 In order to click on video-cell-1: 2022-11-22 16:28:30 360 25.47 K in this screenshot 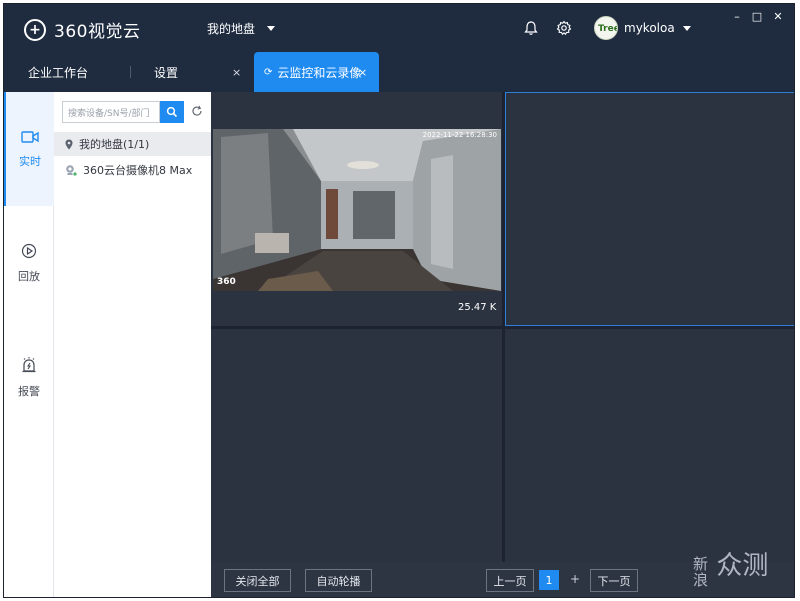, I will do `click(356, 209)`.